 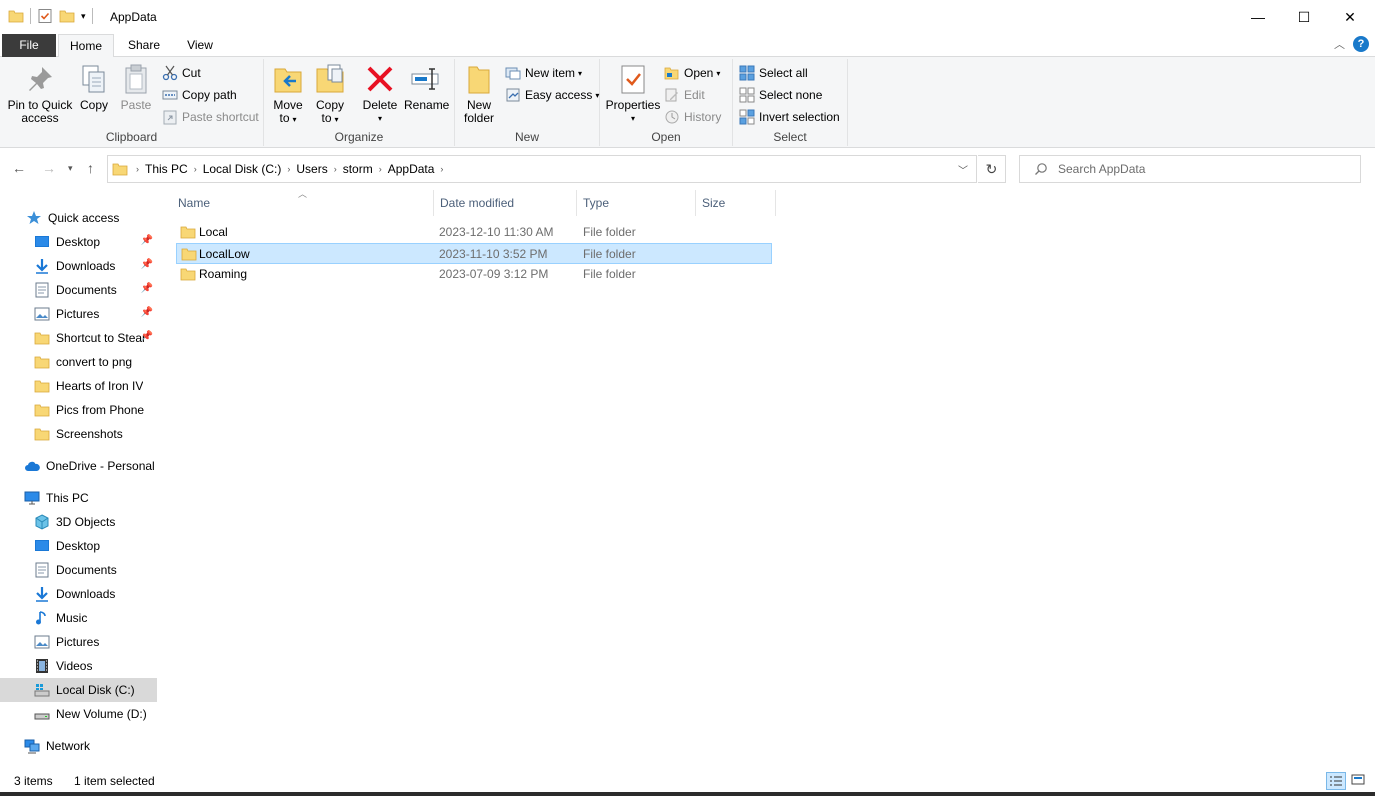 I want to click on open-button: Open ▾, so click(x=692, y=73).